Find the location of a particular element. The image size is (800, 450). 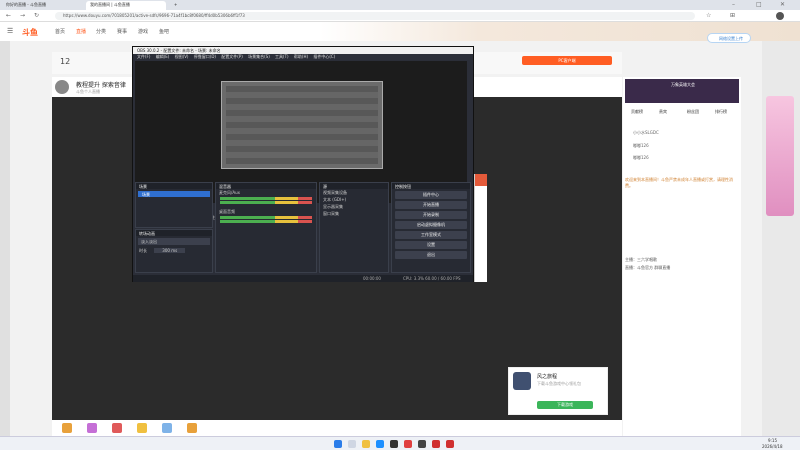

chat-message: 直播：斗鱼官方 群聊直播 is located at coordinates (648, 267).